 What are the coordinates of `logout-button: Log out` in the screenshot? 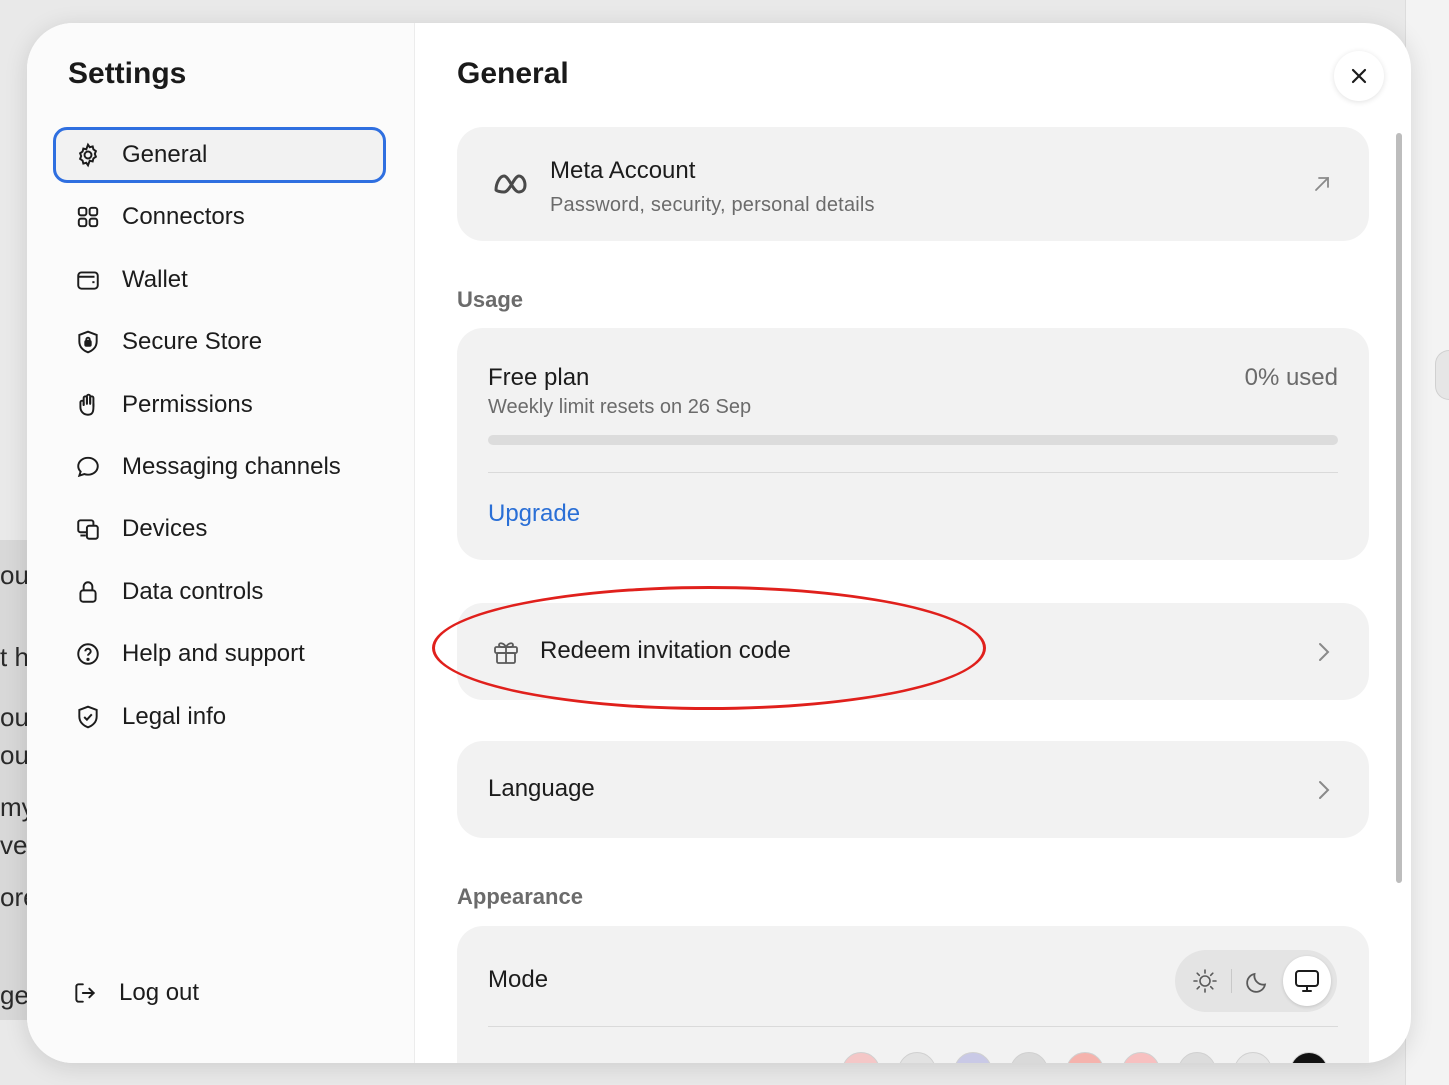 It's located at (135, 993).